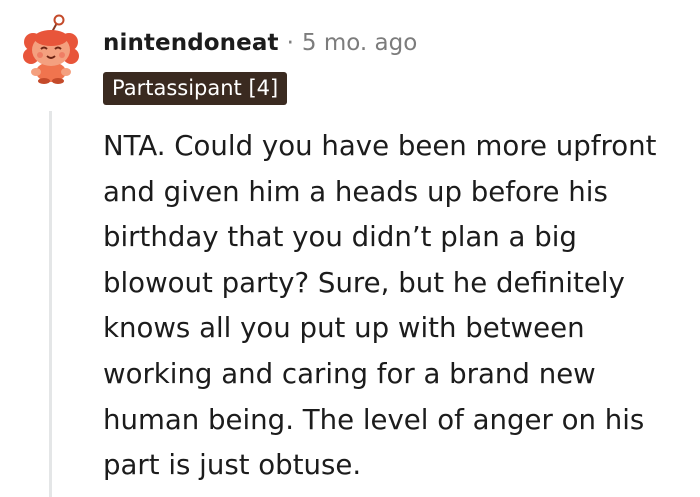 This screenshot has width=700, height=497. What do you see at coordinates (50, 304) in the screenshot?
I see `thread-line` at bounding box center [50, 304].